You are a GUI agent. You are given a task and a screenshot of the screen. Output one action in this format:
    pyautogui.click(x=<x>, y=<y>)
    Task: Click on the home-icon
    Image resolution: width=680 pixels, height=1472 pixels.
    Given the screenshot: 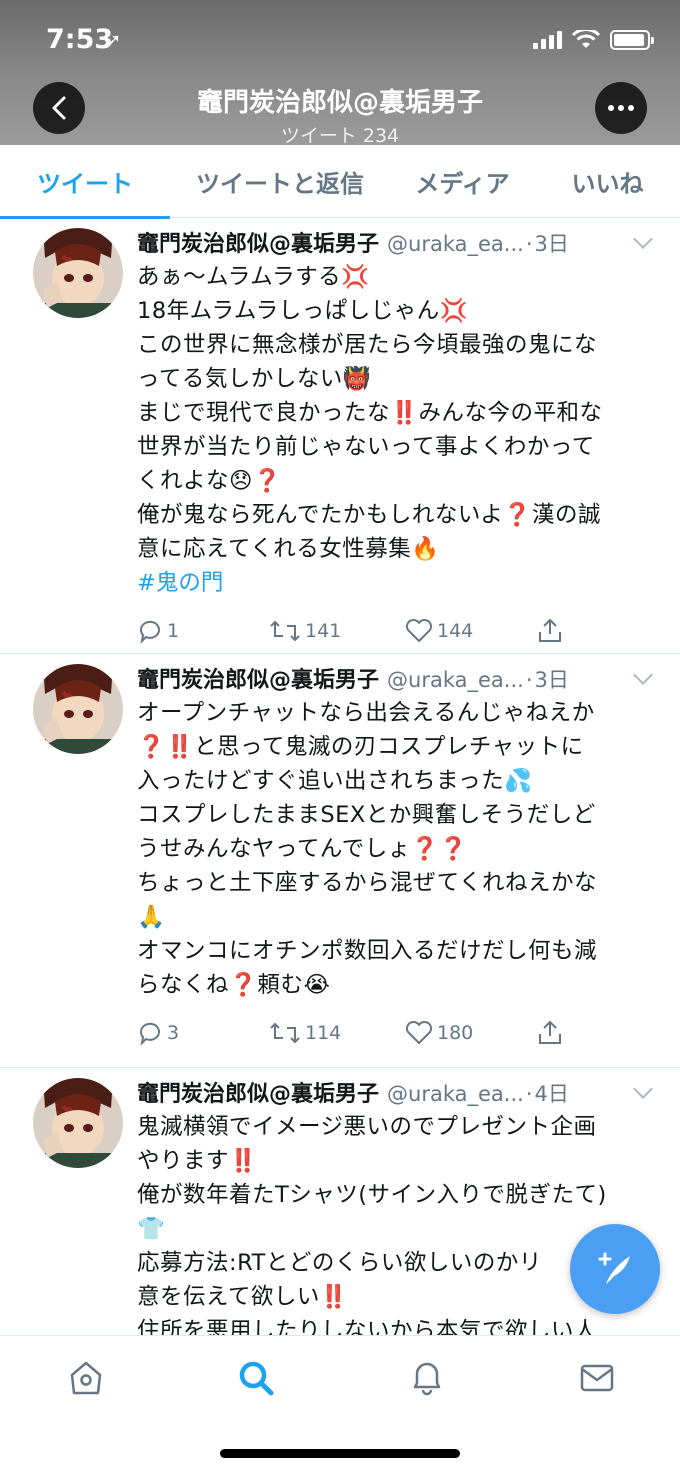 What is the action you would take?
    pyautogui.click(x=86, y=1378)
    